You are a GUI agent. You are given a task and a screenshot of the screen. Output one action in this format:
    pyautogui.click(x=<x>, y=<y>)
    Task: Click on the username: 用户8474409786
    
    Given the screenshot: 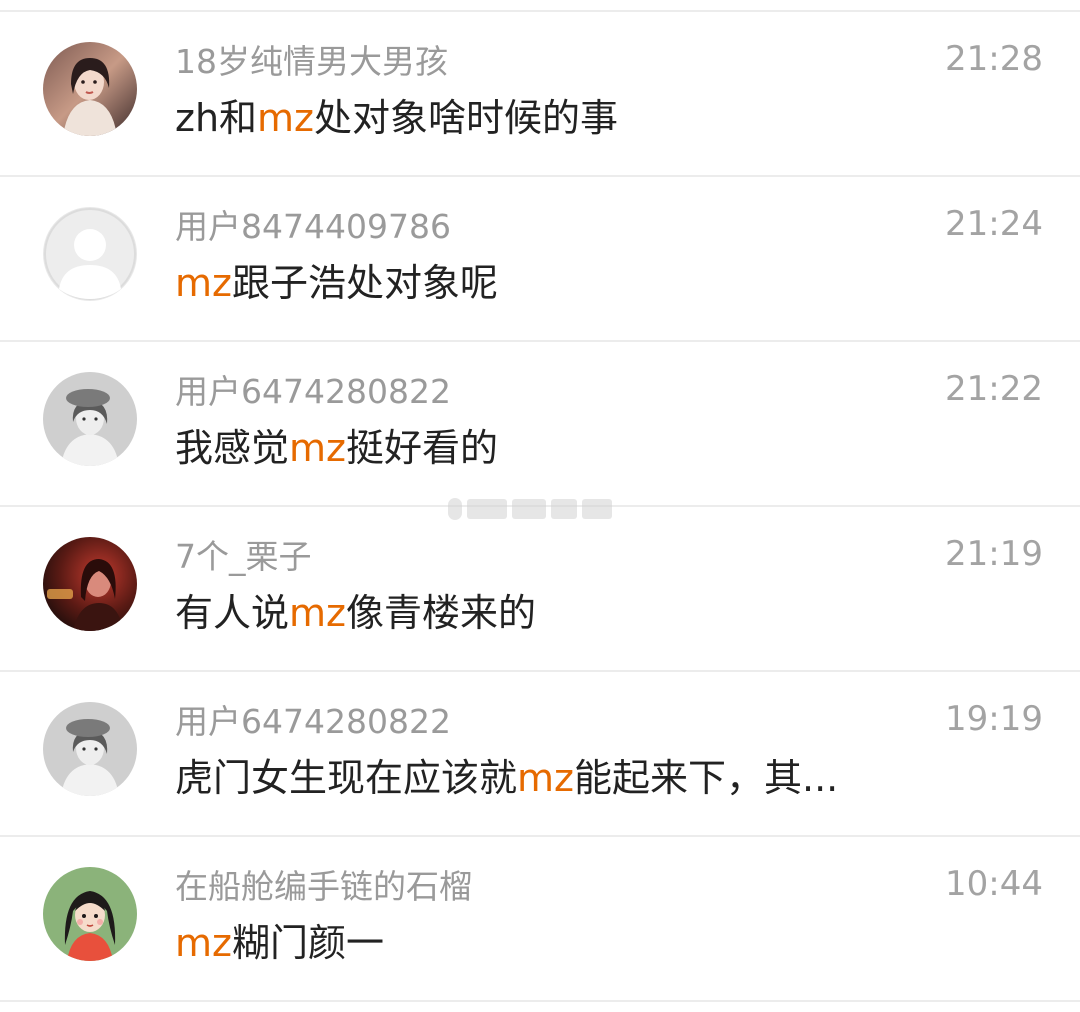 What is the action you would take?
    pyautogui.click(x=313, y=227)
    